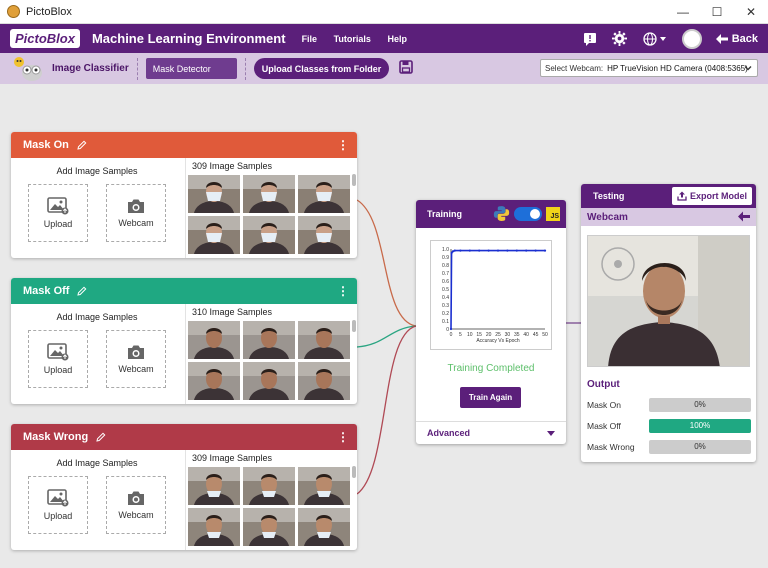 The image size is (768, 568). Describe the element at coordinates (310, 39) in the screenshot. I see `menu-file: File` at that location.